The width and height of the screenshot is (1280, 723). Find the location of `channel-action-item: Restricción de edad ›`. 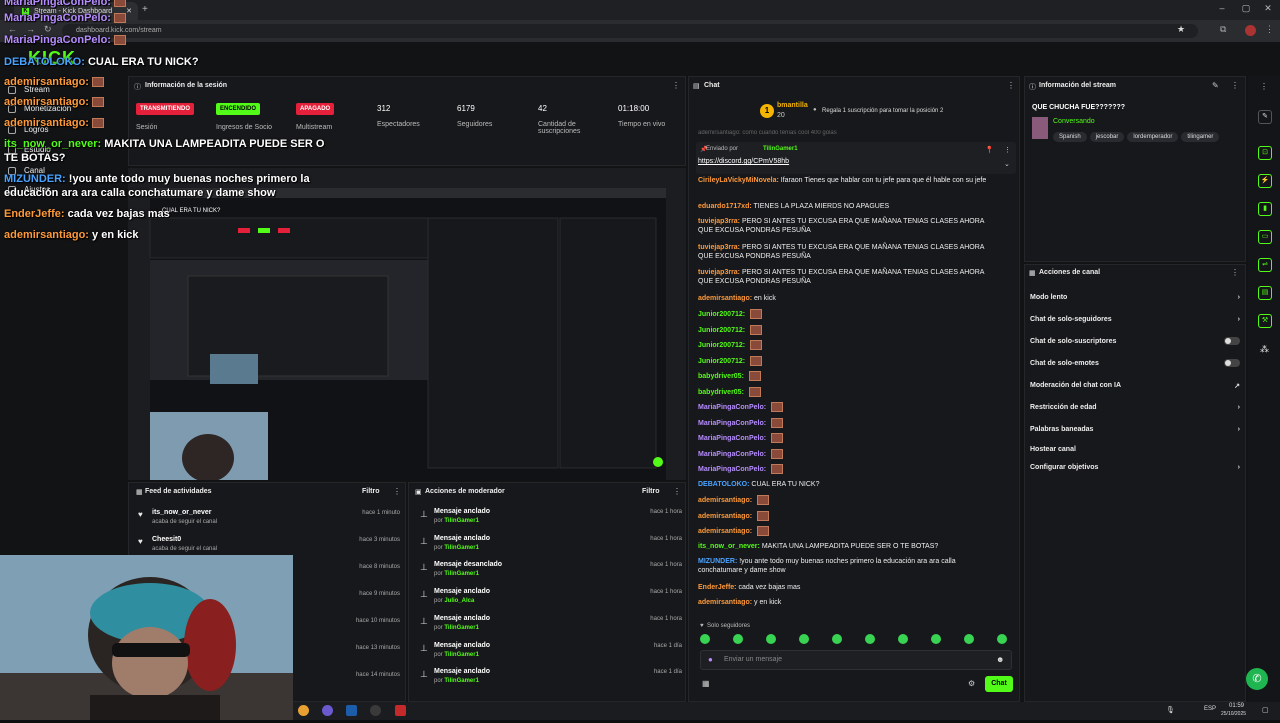

channel-action-item: Restricción de edad › is located at coordinates (1135, 407).